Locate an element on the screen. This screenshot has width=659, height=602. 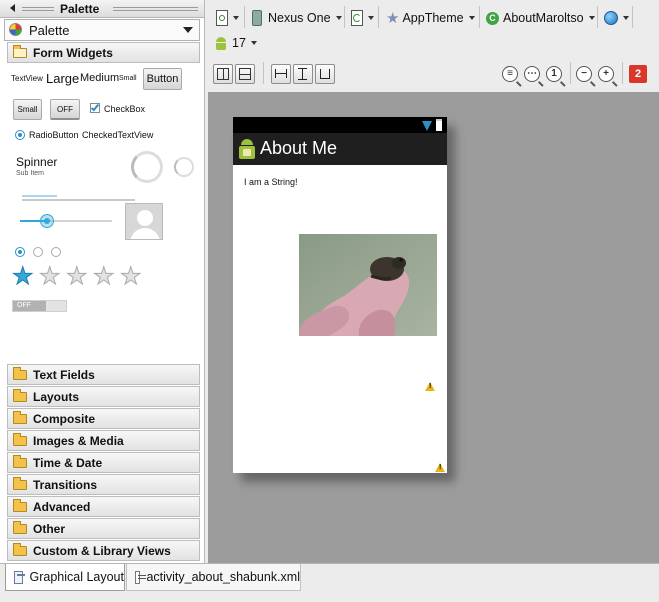
widget-progress-horizontal is located at coordinates (78, 200).